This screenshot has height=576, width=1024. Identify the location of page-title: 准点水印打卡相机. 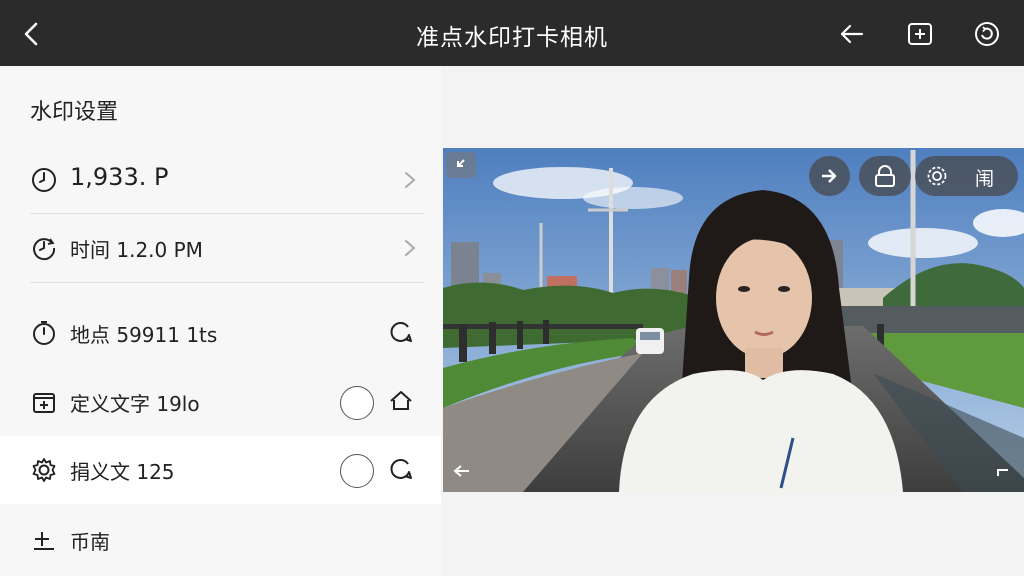
(512, 38).